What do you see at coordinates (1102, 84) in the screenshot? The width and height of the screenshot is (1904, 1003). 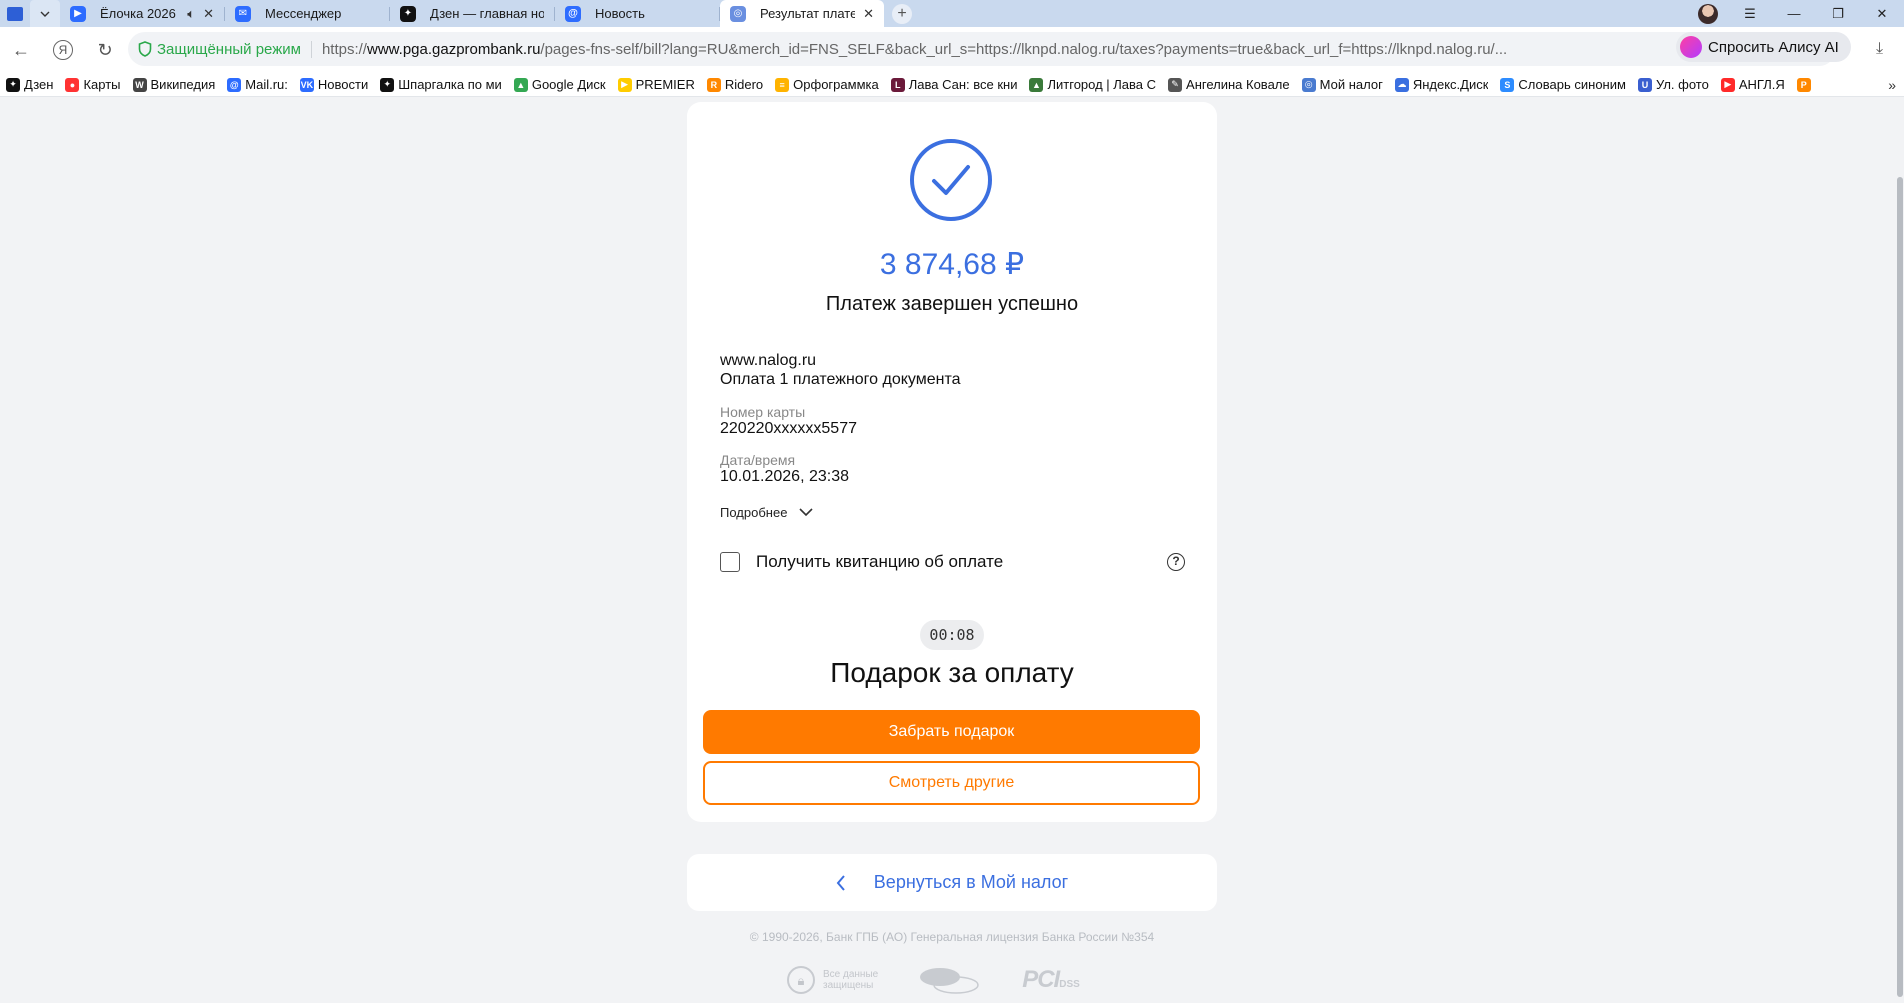 I see `bookmark-label: Литгород | Лава С` at bounding box center [1102, 84].